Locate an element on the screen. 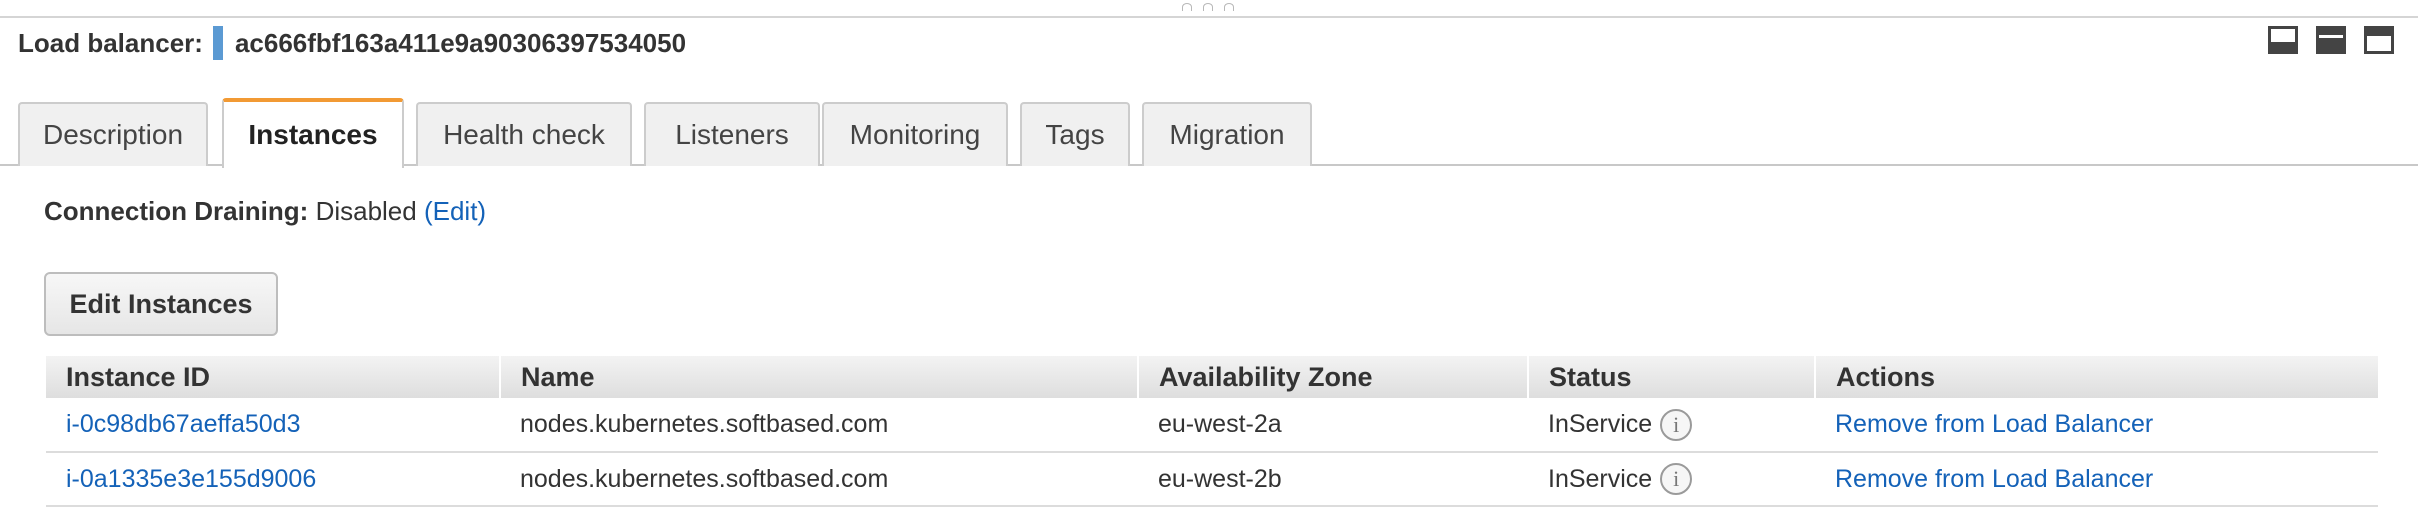 This screenshot has width=2418, height=530. column-header-name: Name is located at coordinates (819, 377).